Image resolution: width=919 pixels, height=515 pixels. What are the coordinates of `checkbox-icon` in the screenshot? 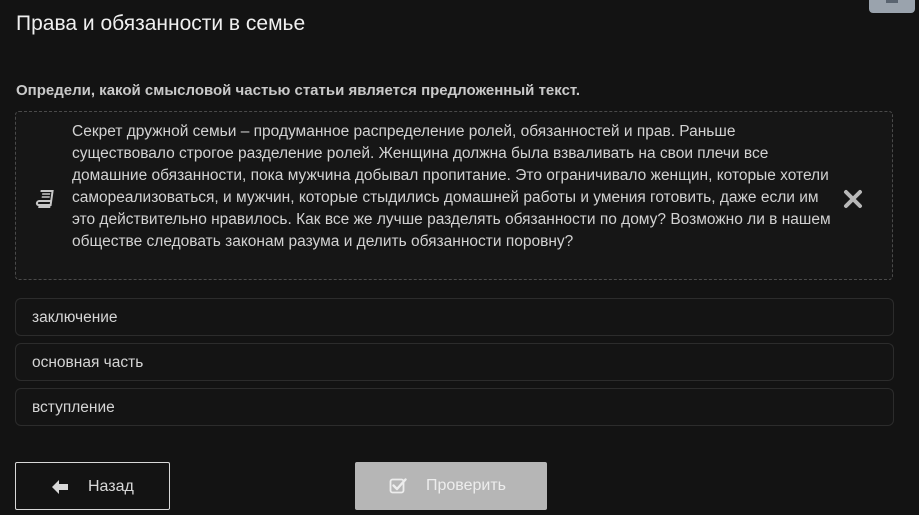 It's located at (398, 486).